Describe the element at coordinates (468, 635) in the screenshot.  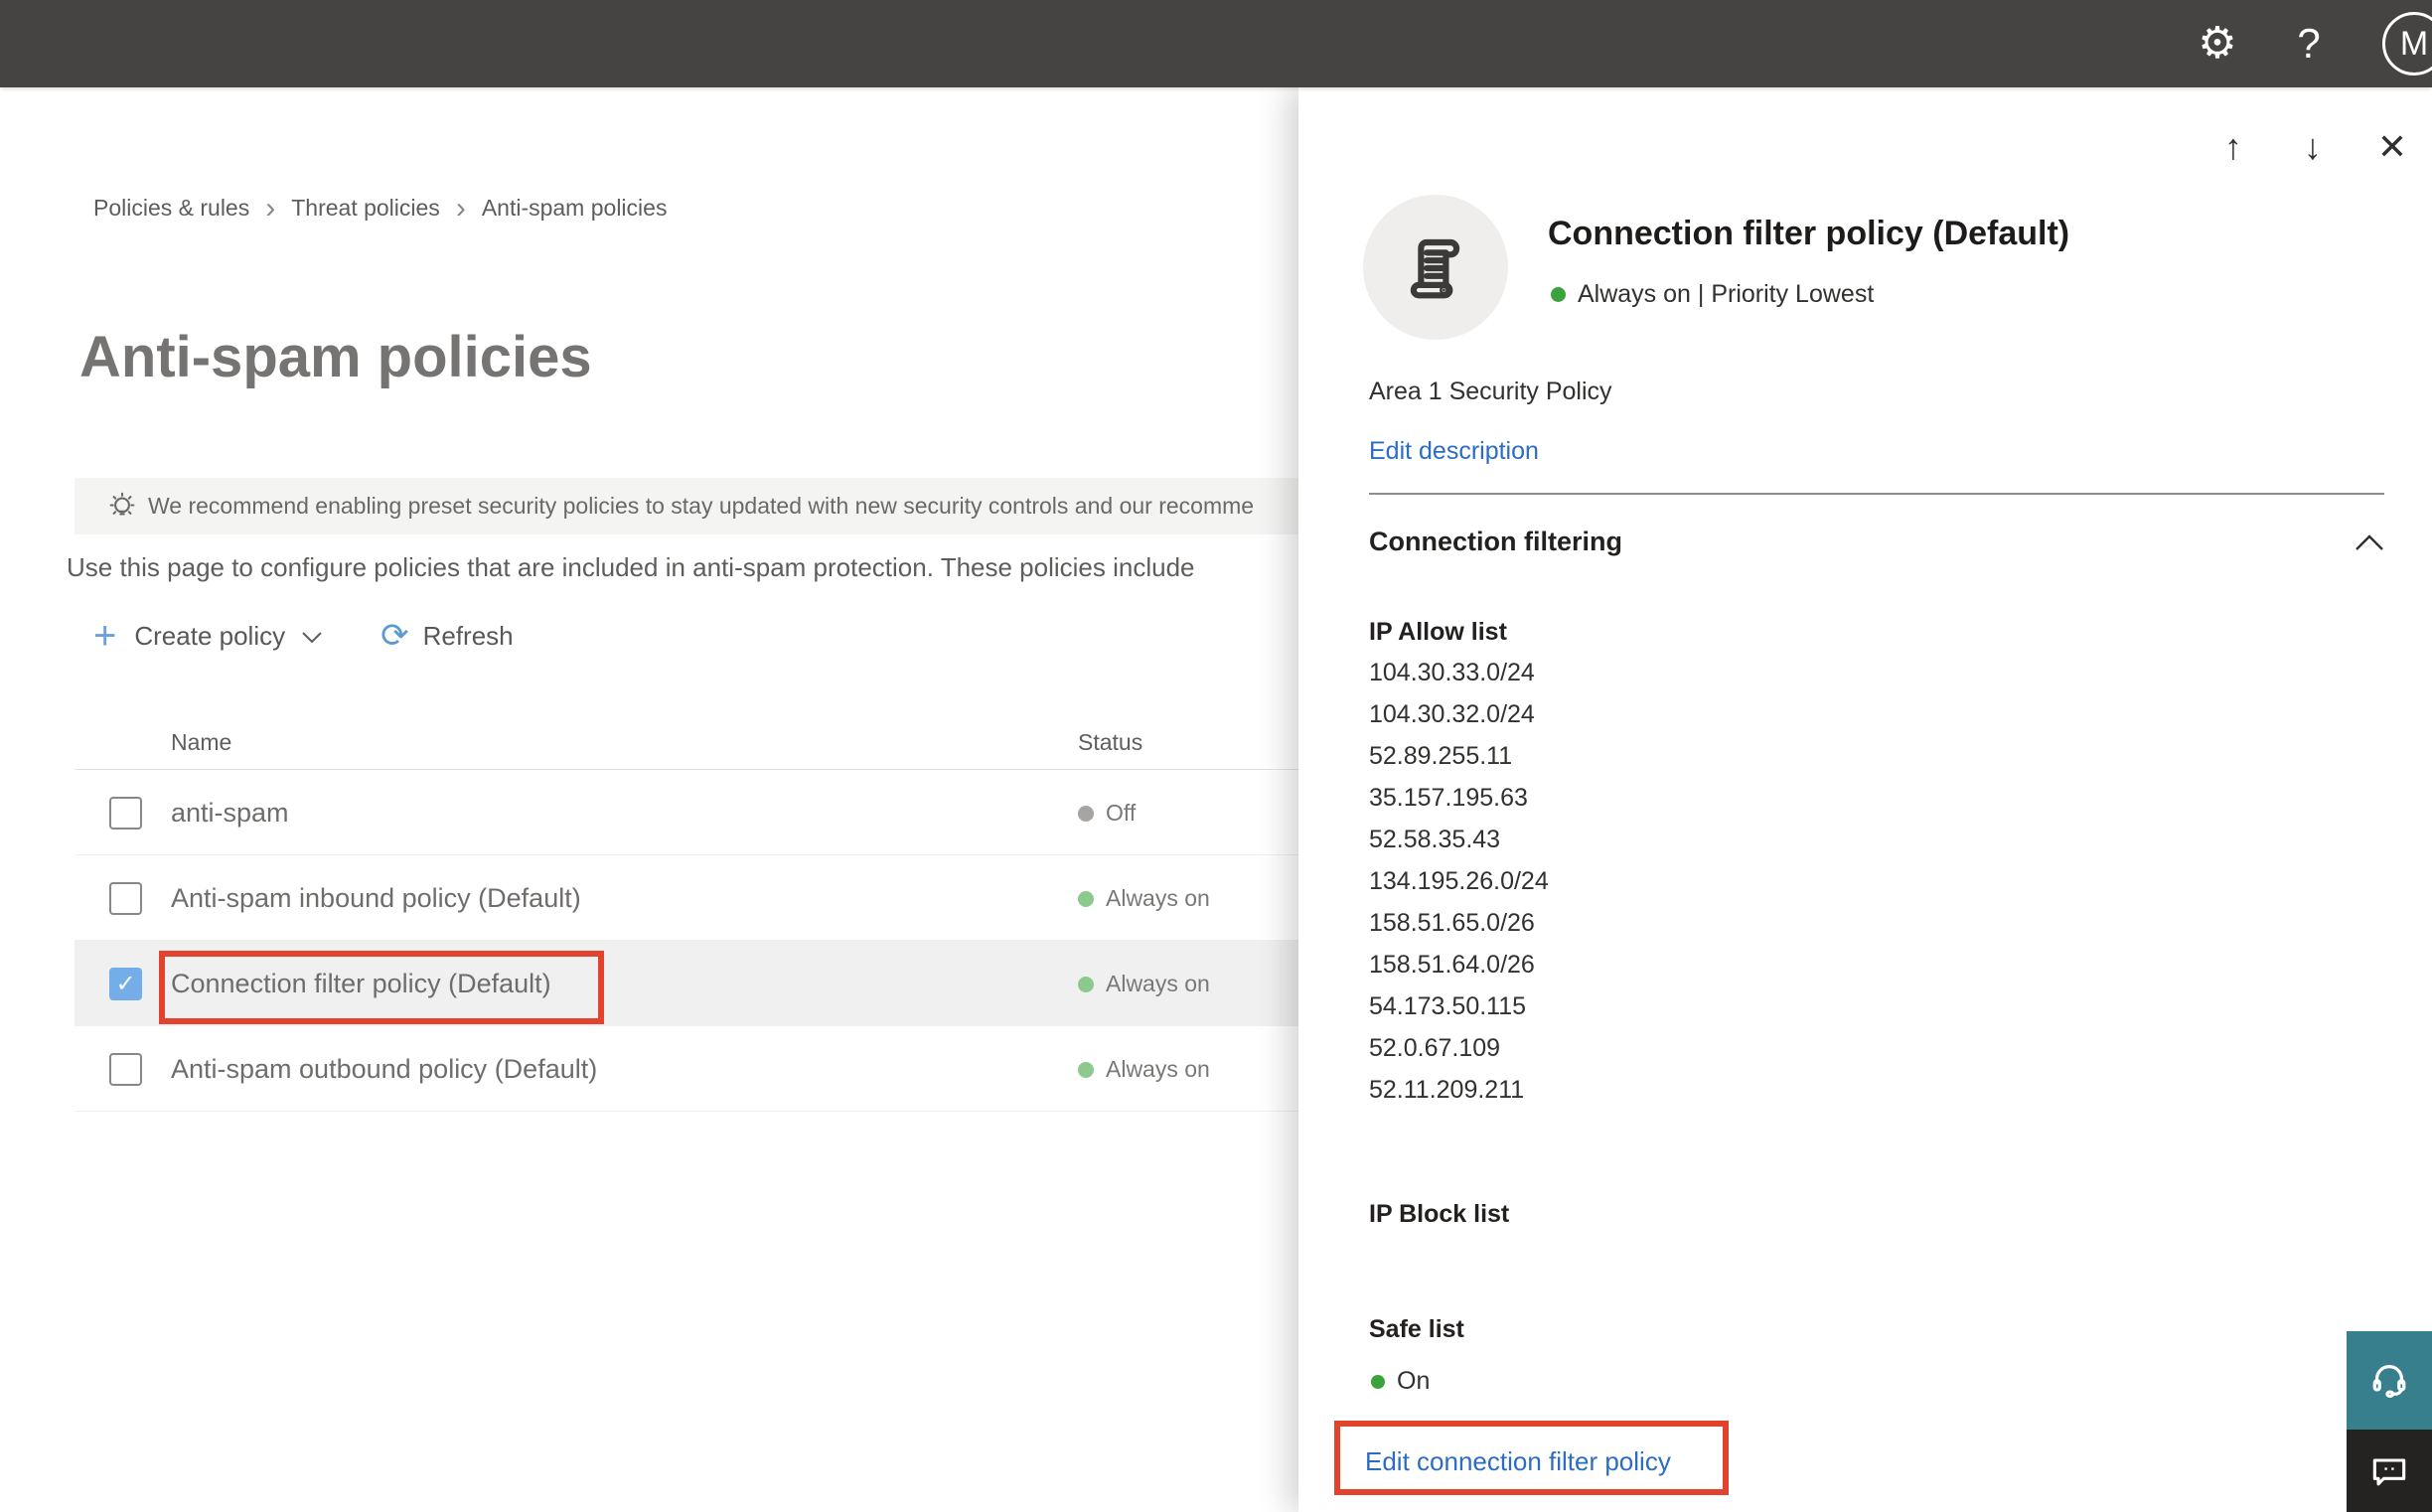
I see `refresh-label: Refresh` at that location.